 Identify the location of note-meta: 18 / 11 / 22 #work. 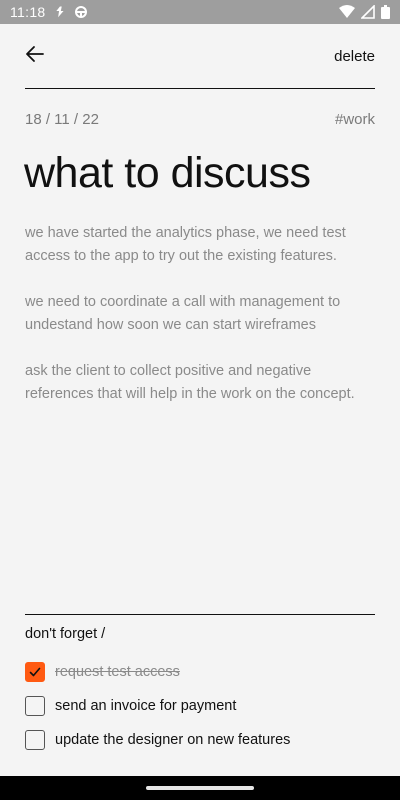
(200, 119).